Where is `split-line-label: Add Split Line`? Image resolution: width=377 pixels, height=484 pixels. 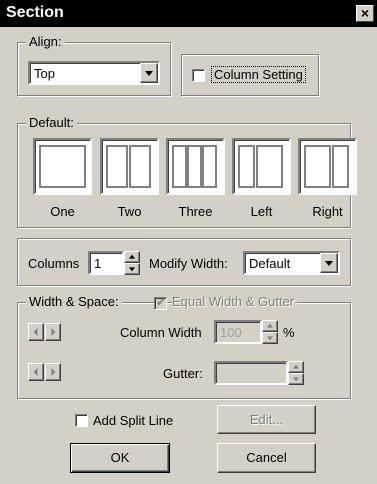 split-line-label: Add Split Line is located at coordinates (133, 420).